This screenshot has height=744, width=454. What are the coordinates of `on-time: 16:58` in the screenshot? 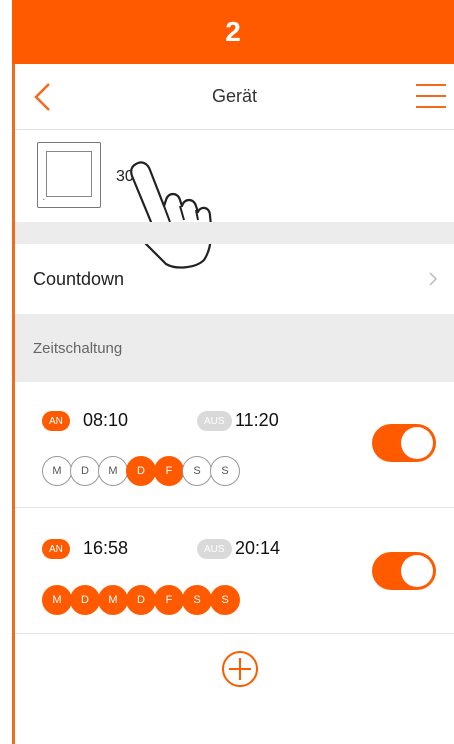 It's located at (106, 548).